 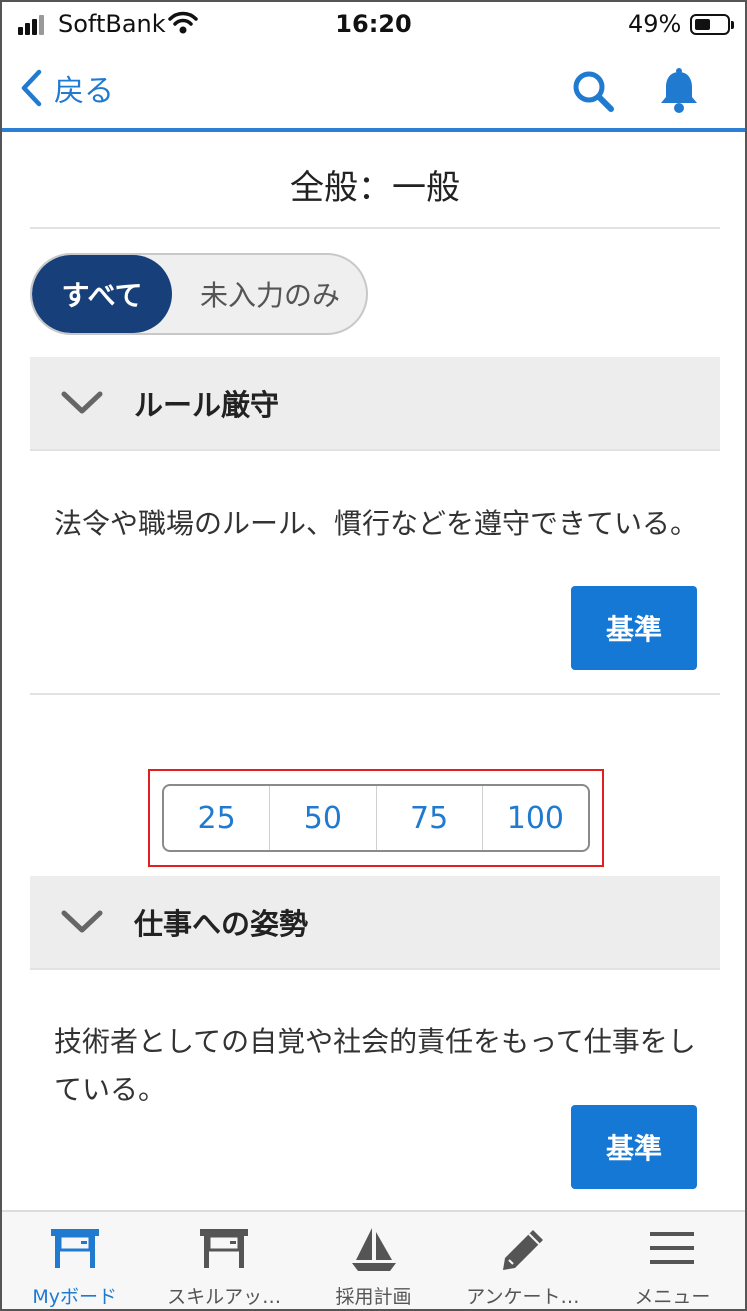 What do you see at coordinates (322, 818) in the screenshot?
I see `score-option-50: 50` at bounding box center [322, 818].